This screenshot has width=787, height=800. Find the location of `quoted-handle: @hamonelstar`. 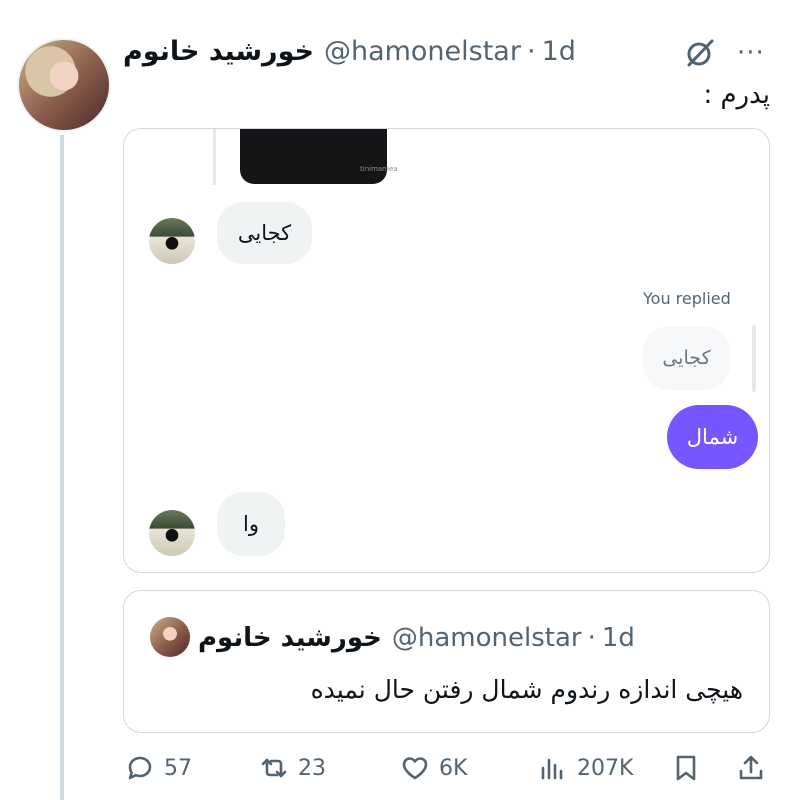

quoted-handle: @hamonelstar is located at coordinates (486, 638).